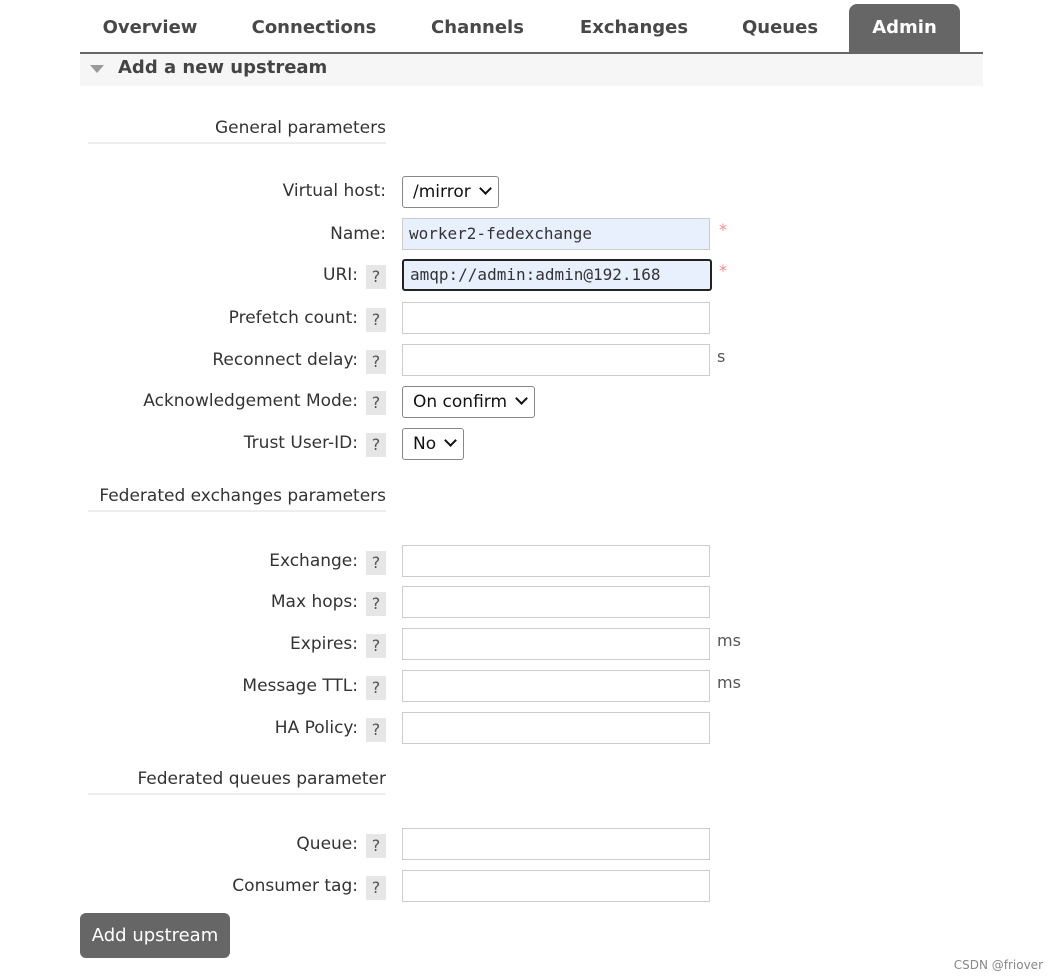  Describe the element at coordinates (556, 360) in the screenshot. I see `reconnect-delay-input` at that location.